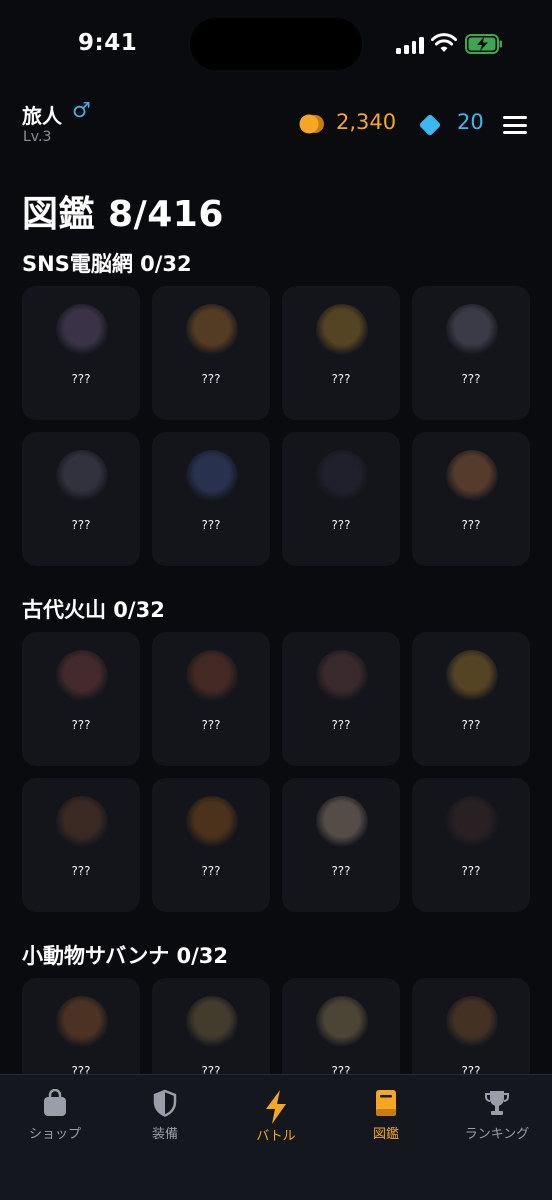 Image resolution: width=552 pixels, height=1200 pixels. I want to click on trophy-icon, so click(497, 1103).